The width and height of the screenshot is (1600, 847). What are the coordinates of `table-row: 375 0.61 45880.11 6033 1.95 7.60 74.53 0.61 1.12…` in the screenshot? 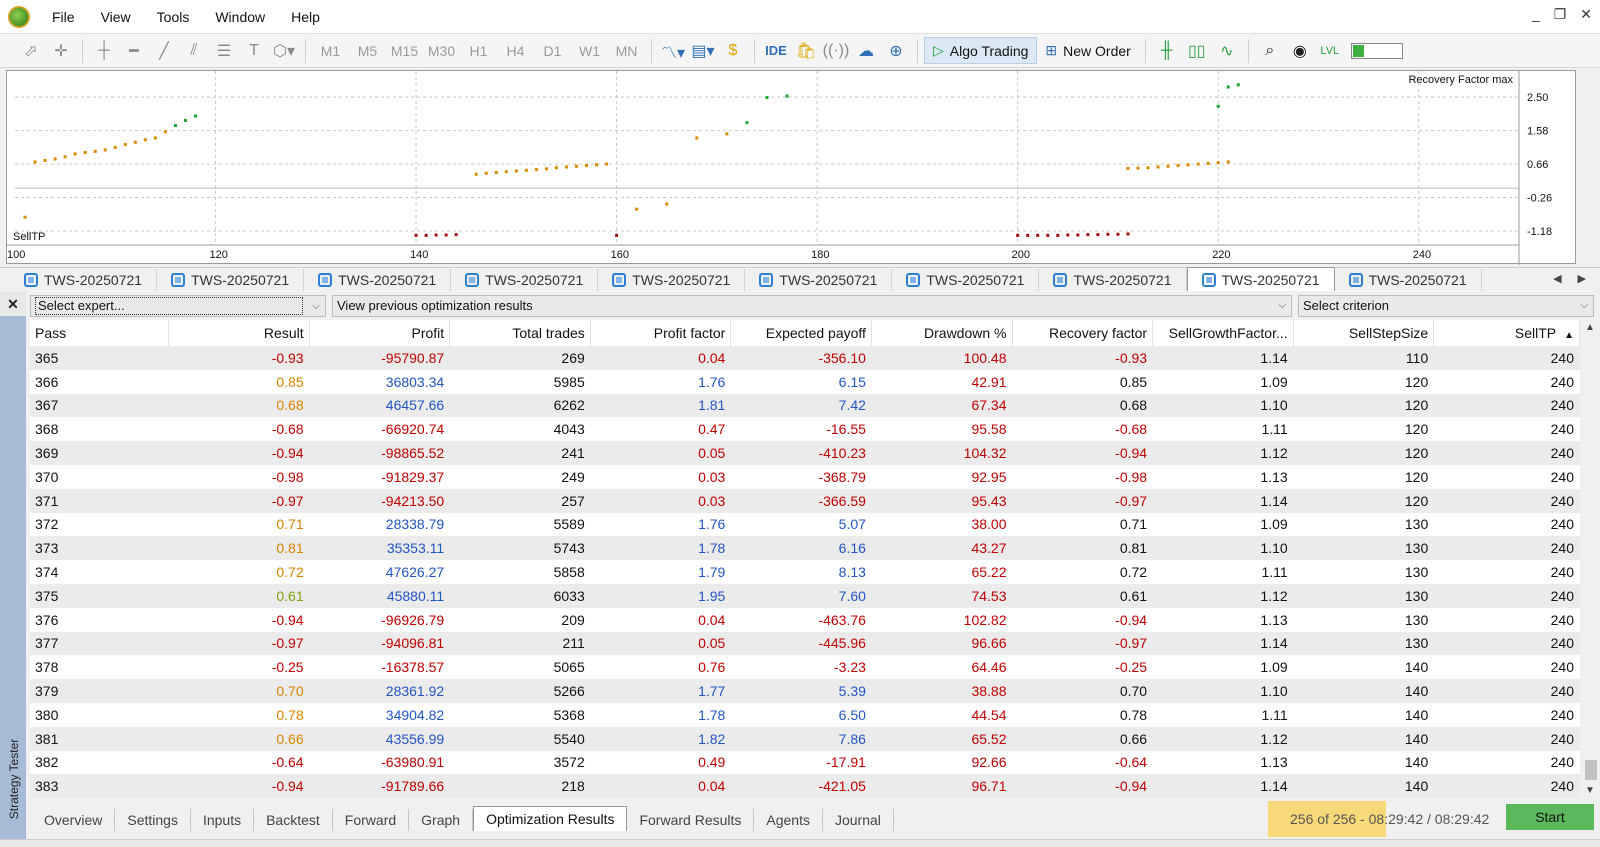 It's located at (805, 595).